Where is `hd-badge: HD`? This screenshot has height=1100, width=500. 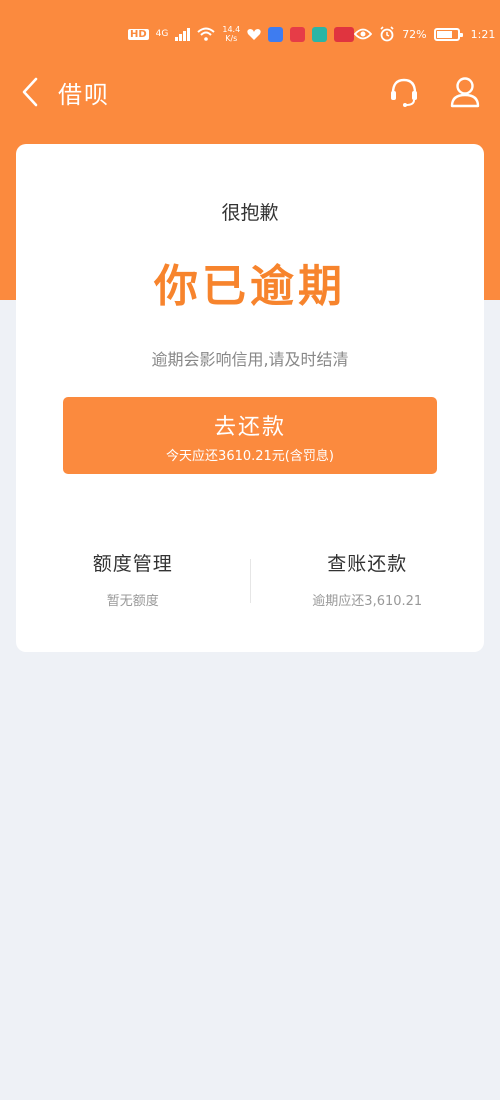
hd-badge: HD is located at coordinates (138, 34).